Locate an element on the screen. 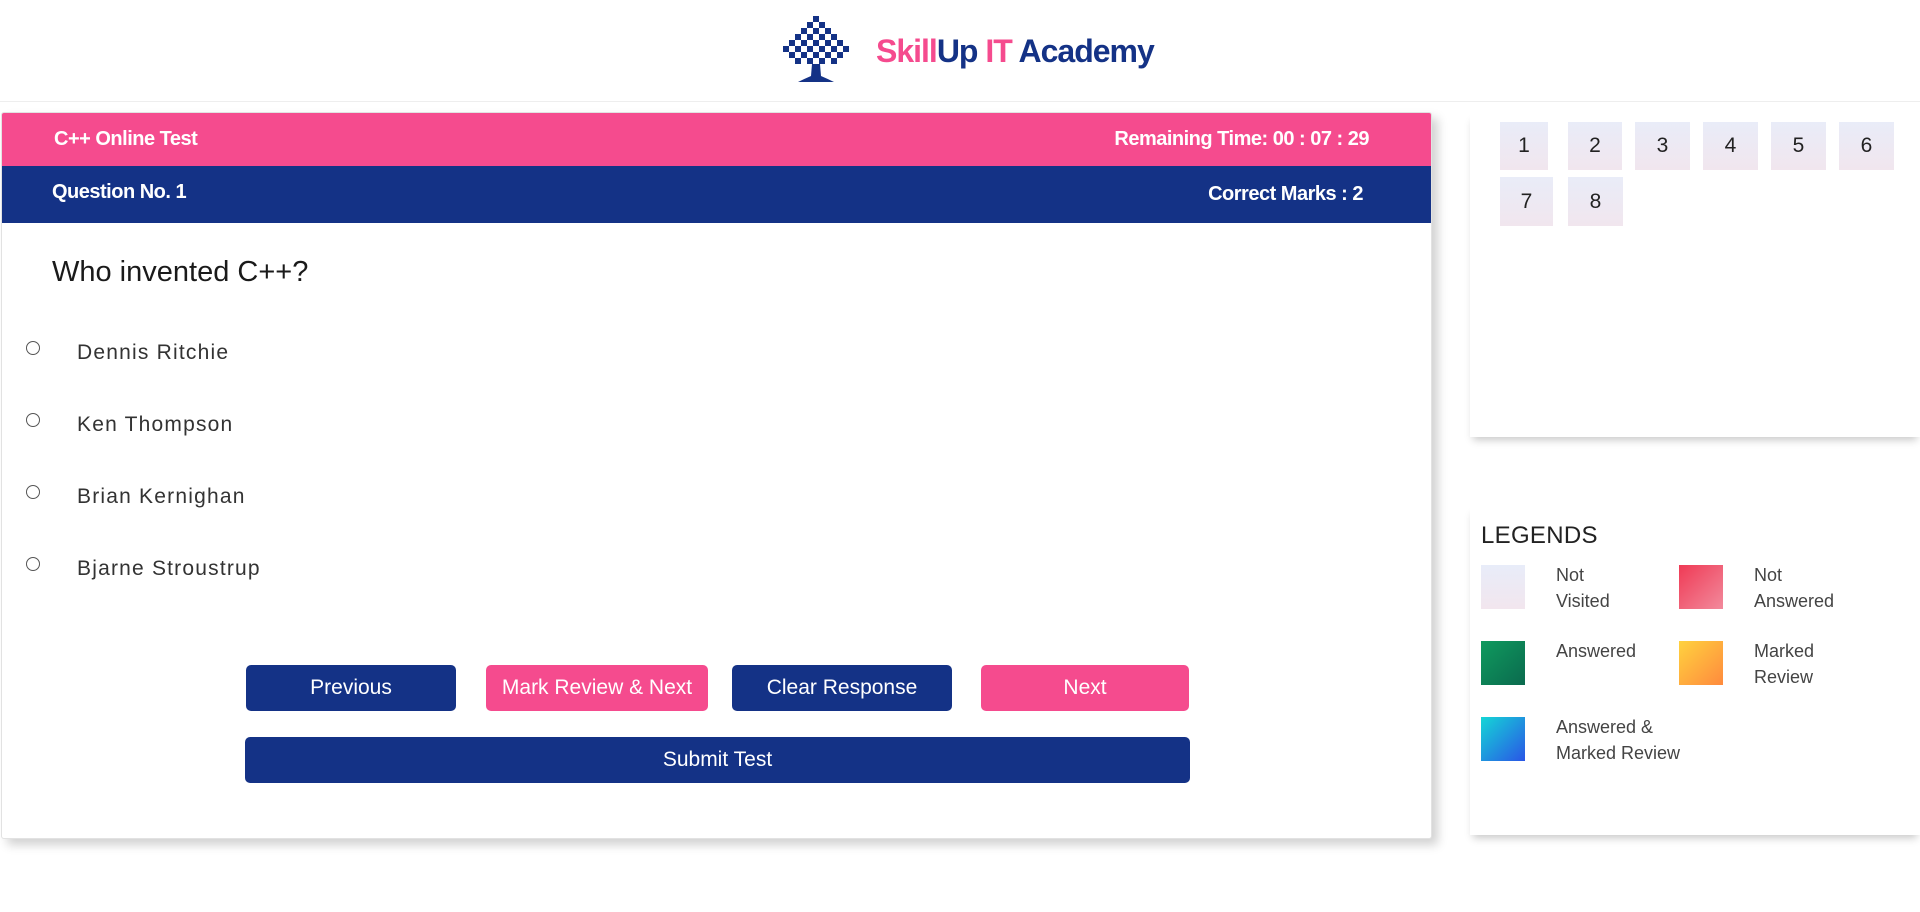  mark-review-next-button: Mark Review & Next is located at coordinates (597, 688).